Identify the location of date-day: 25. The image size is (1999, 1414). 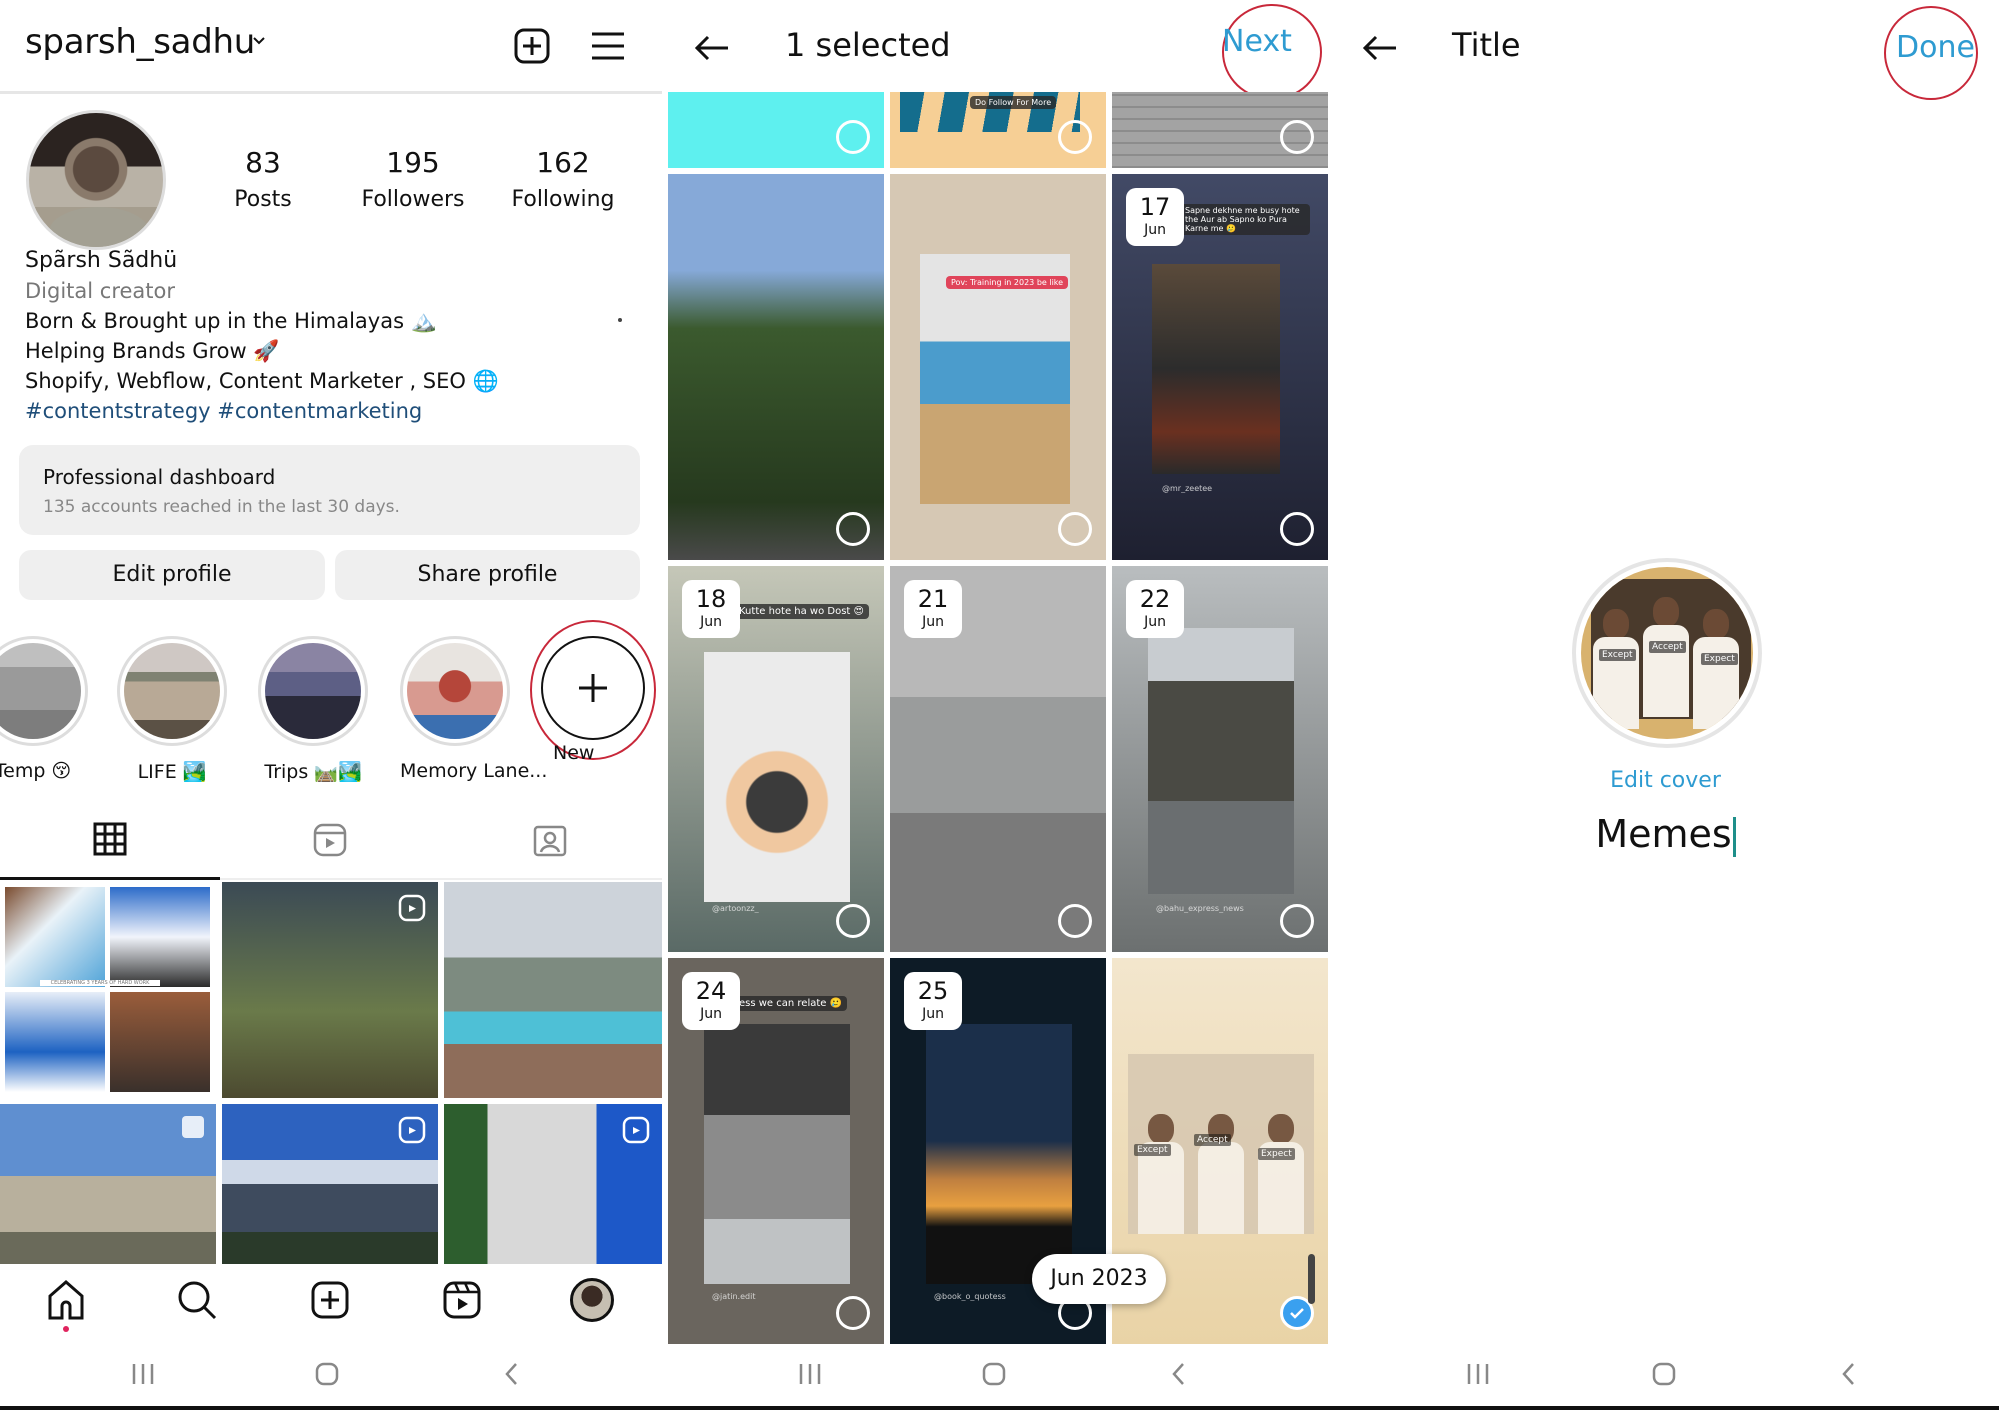
(933, 991).